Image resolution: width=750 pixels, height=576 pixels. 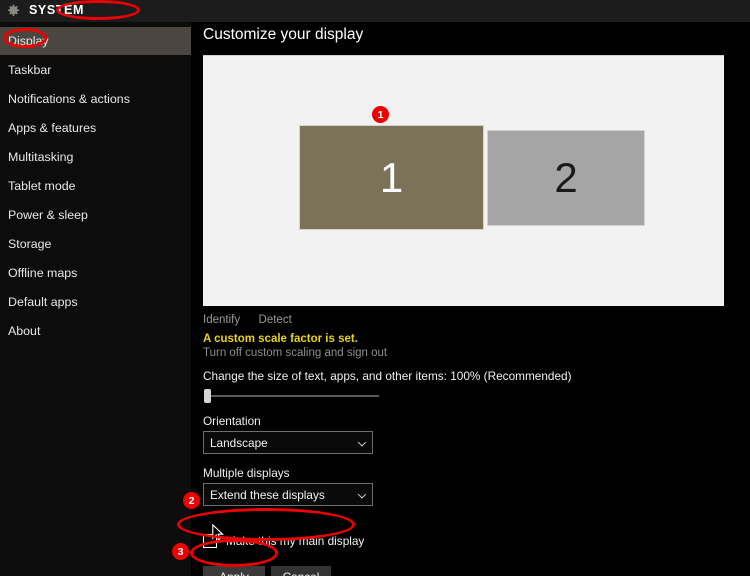 I want to click on sidebar-item-label: Multitasking, so click(x=41, y=157).